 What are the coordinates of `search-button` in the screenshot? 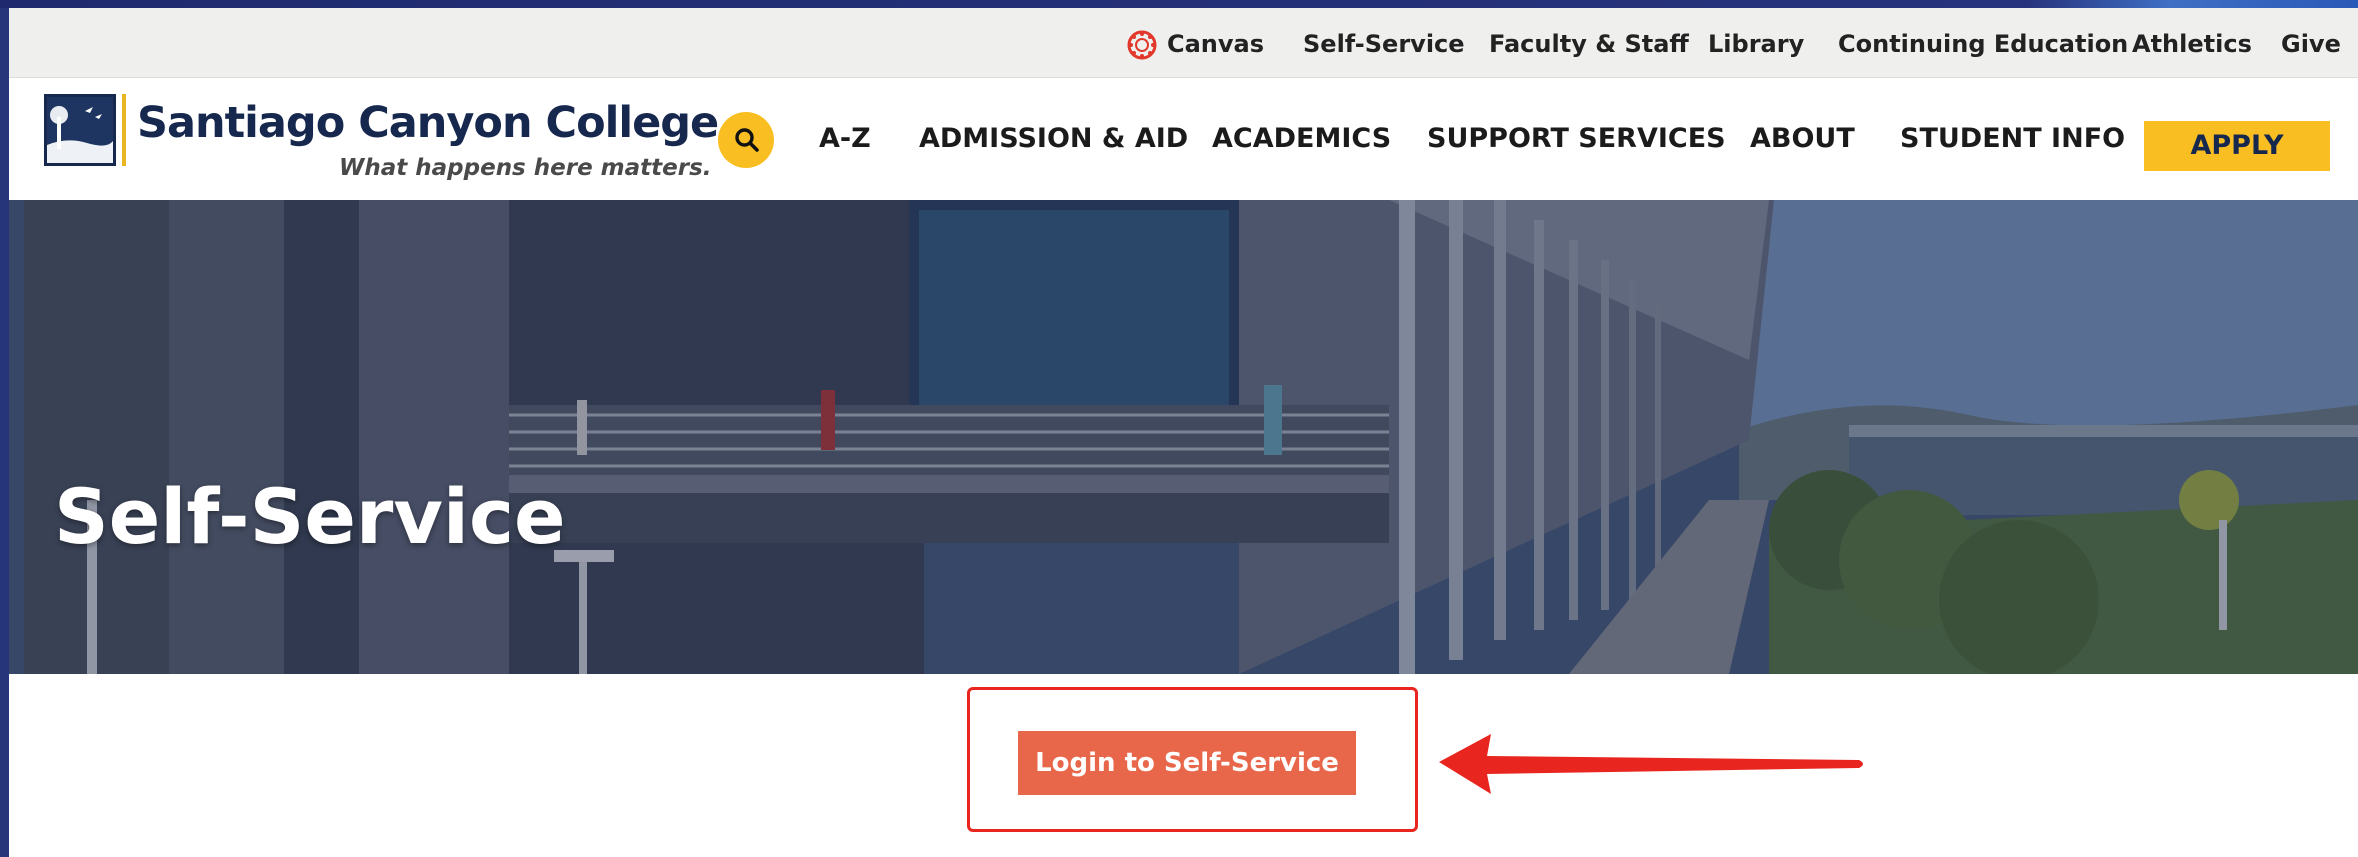 It's located at (746, 140).